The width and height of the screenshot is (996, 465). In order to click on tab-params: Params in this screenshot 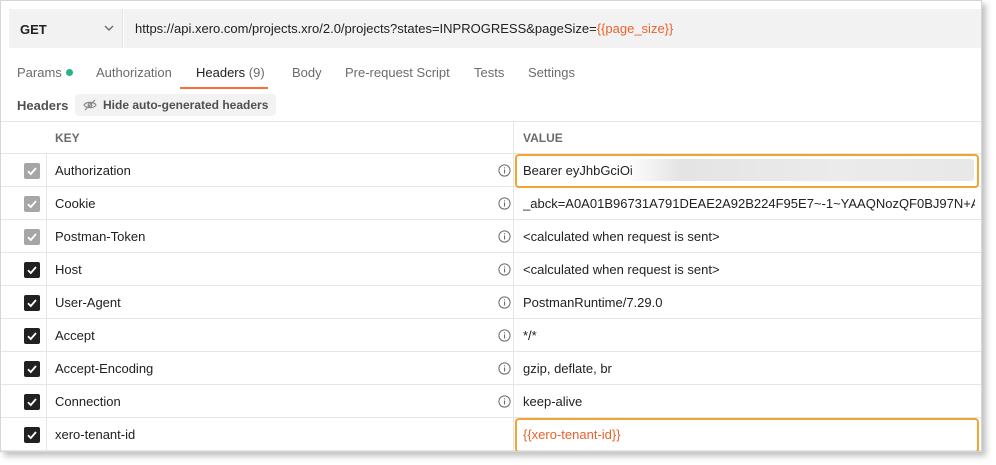, I will do `click(45, 72)`.